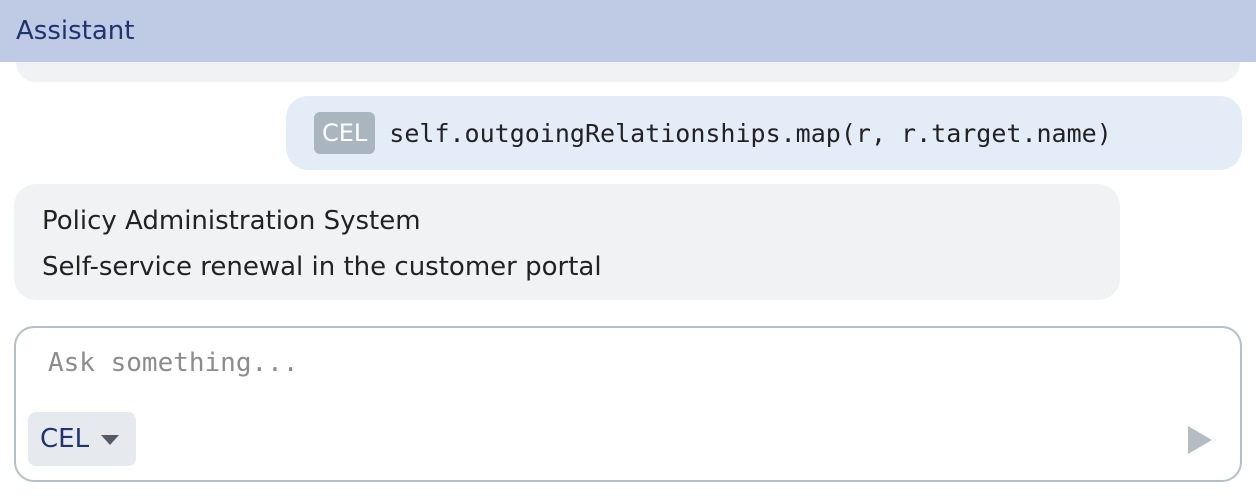 This screenshot has width=1256, height=496. I want to click on send-button, so click(1200, 440).